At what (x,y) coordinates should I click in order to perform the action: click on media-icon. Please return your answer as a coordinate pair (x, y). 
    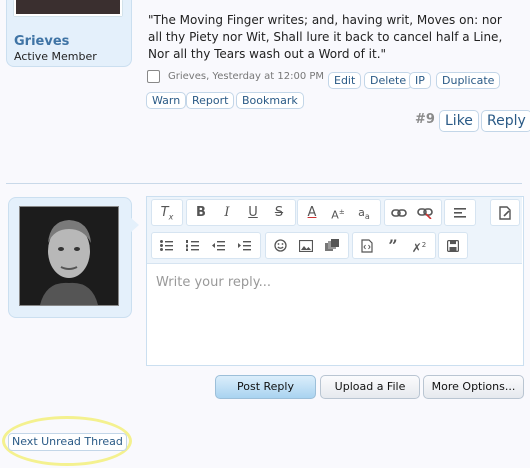
    Looking at the image, I should click on (332, 245).